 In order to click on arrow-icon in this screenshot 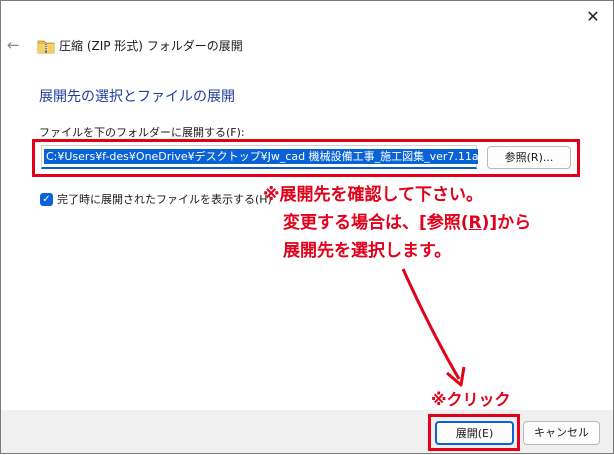, I will do `click(433, 327)`.